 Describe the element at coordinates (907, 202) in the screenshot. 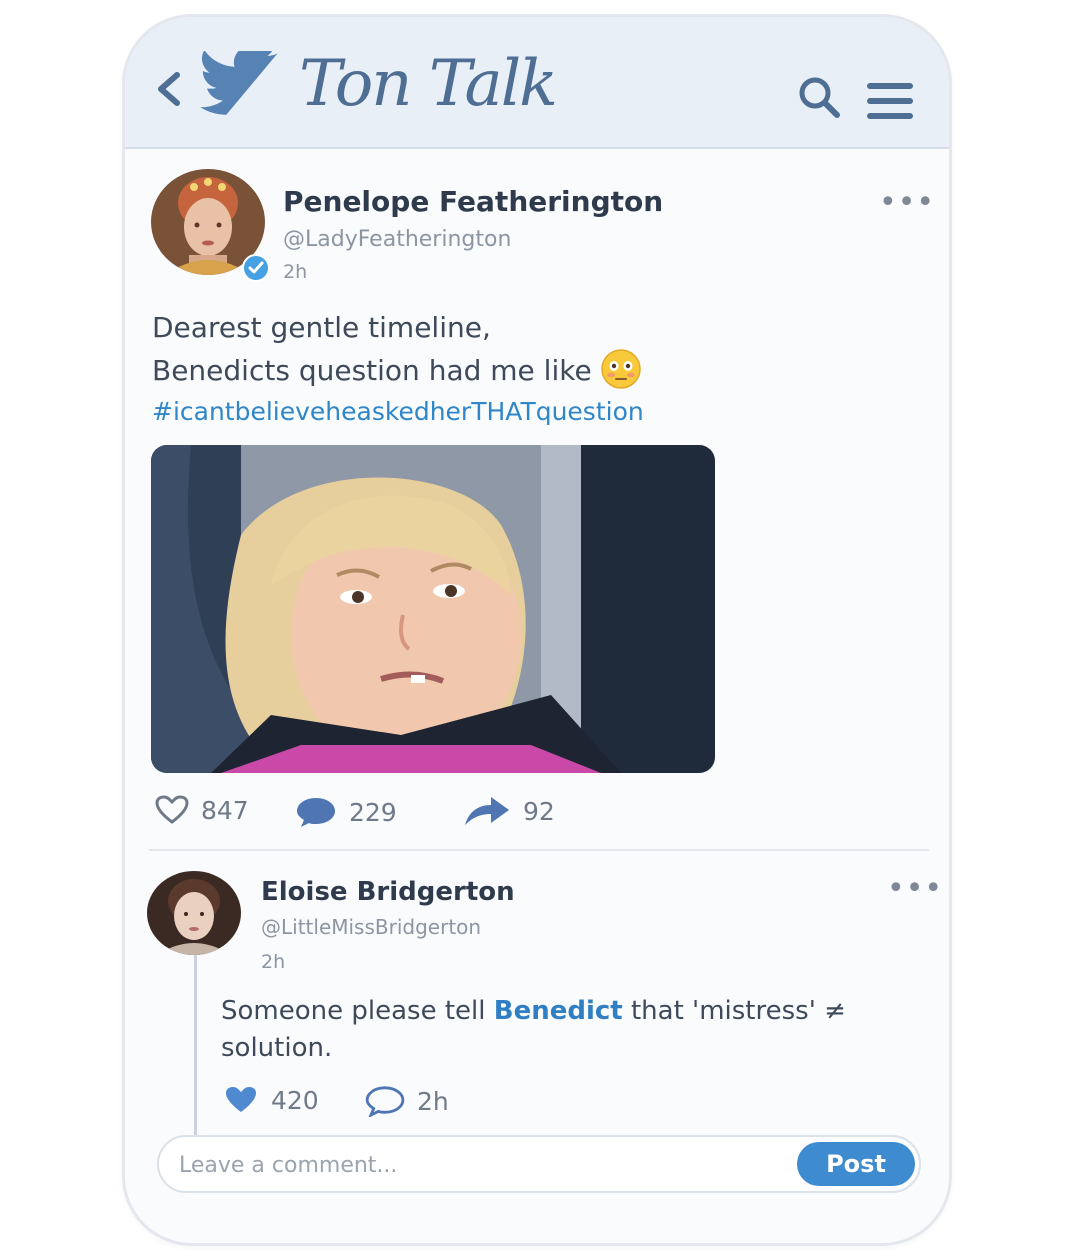

I see `more-options-icon: •••` at that location.